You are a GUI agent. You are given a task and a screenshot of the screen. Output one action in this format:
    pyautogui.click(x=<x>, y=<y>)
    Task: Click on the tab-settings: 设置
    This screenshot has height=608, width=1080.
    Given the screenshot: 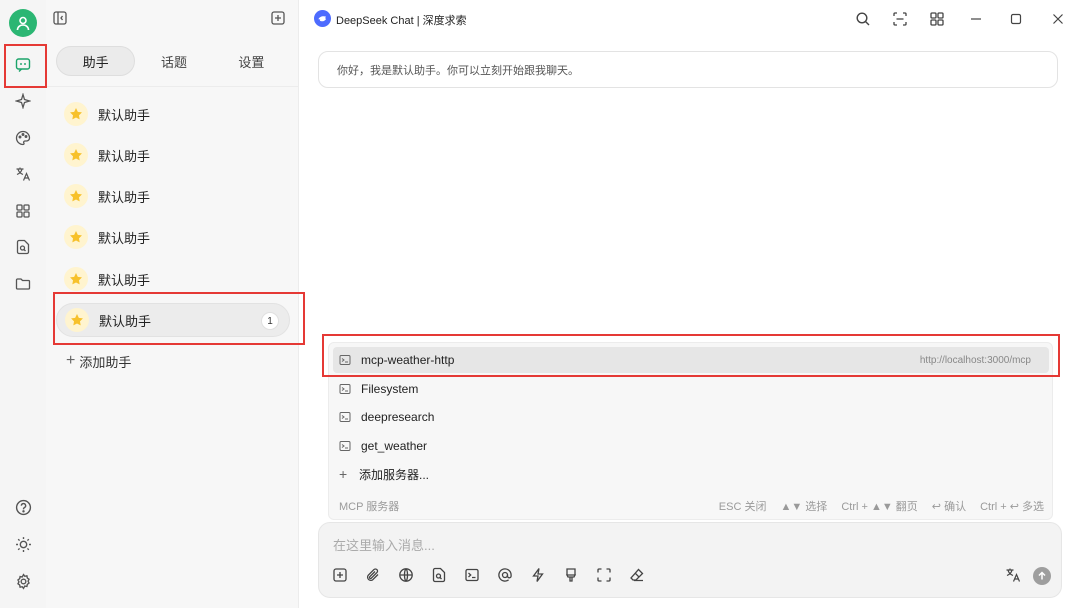 What is the action you would take?
    pyautogui.click(x=251, y=61)
    